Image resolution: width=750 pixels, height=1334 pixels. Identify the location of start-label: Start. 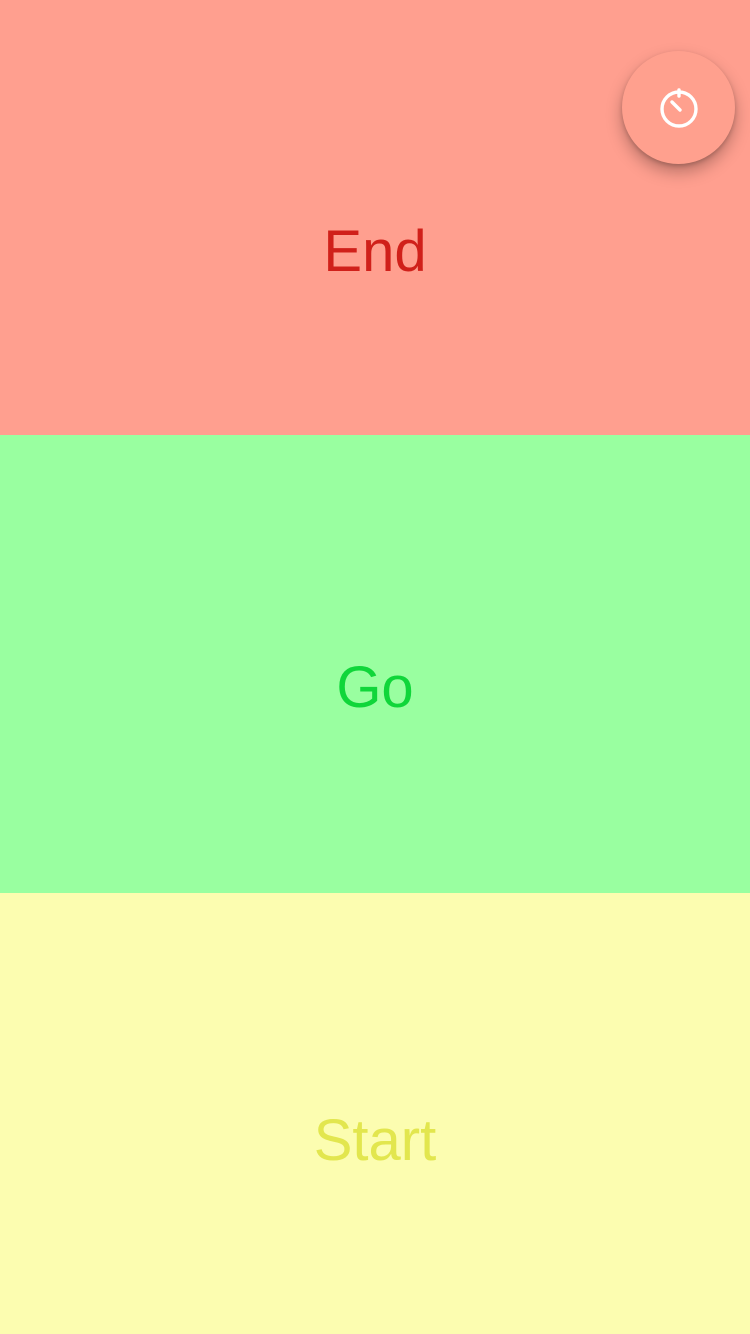
(375, 1140).